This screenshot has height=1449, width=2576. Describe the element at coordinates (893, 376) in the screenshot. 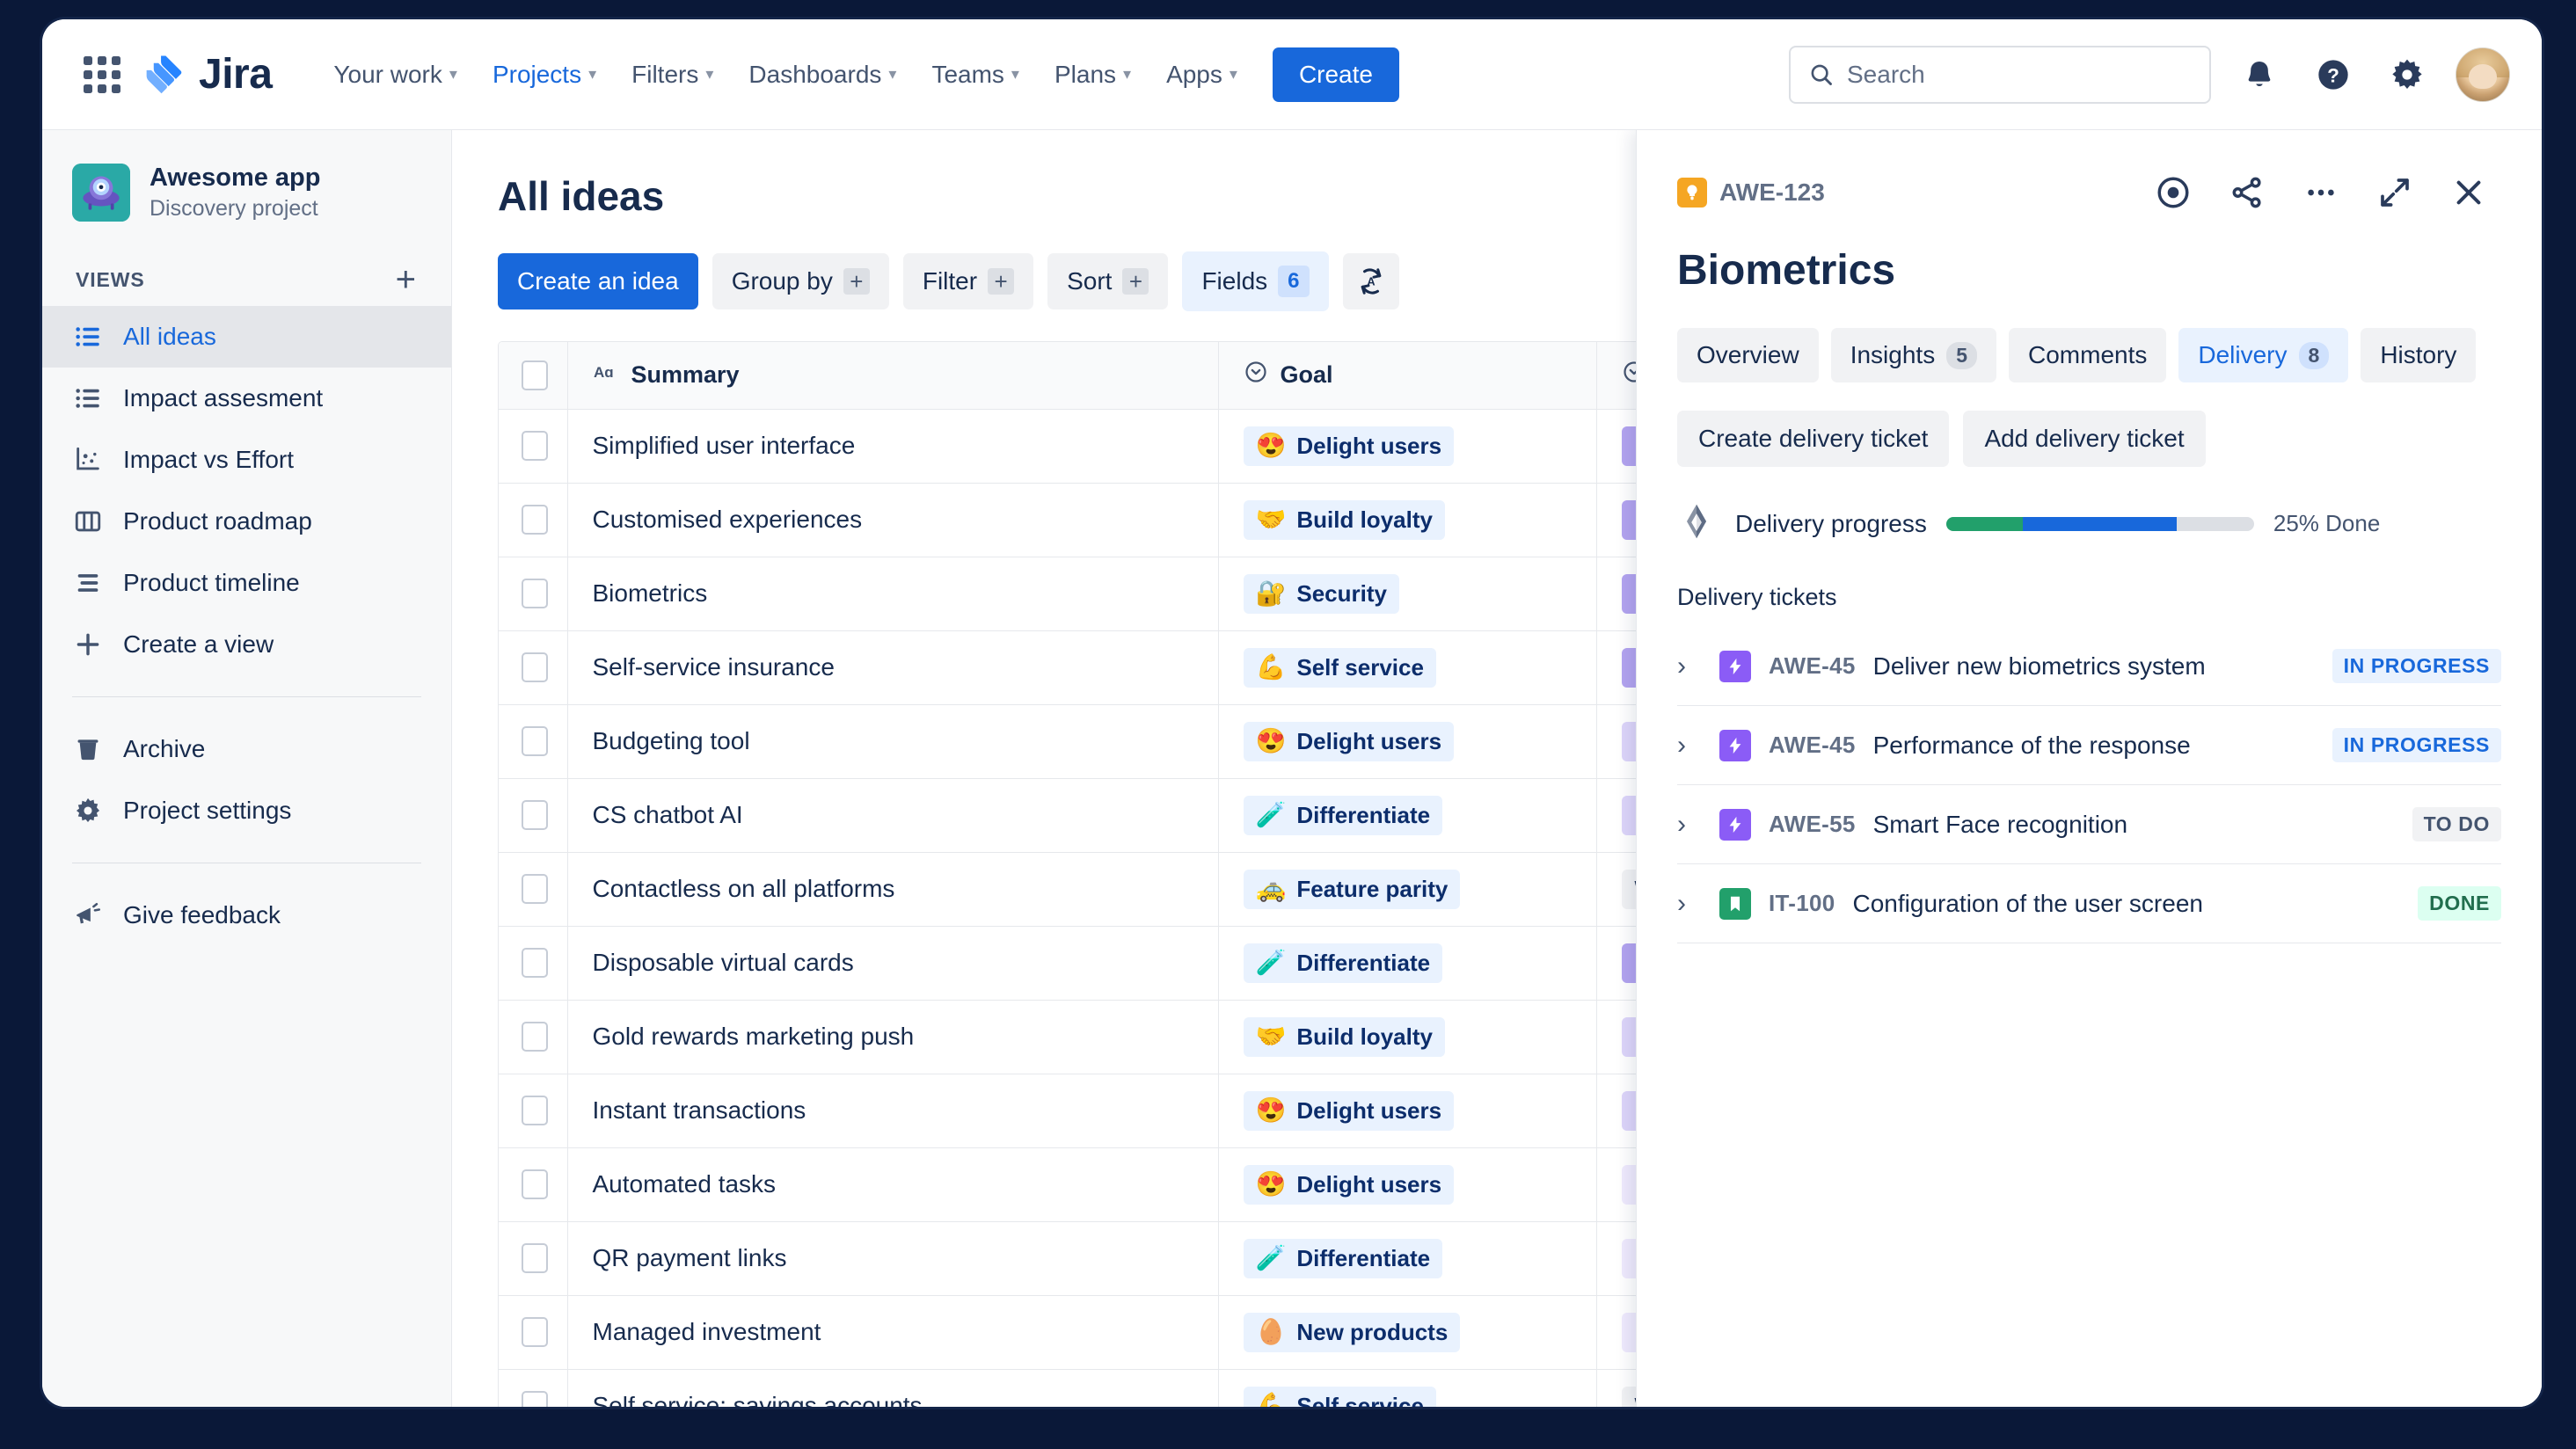

I see `header-summary: Aɑ Summary` at that location.